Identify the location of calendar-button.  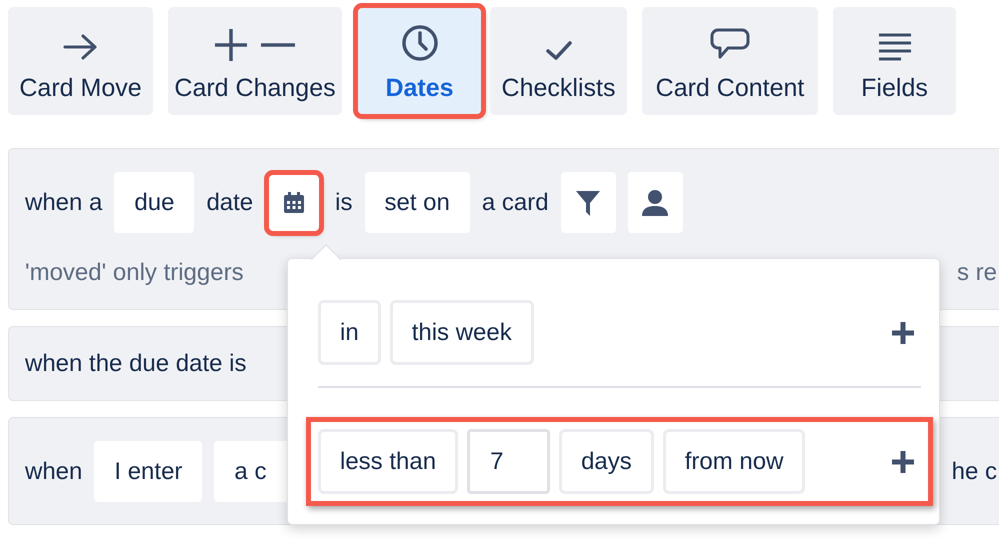
(294, 202).